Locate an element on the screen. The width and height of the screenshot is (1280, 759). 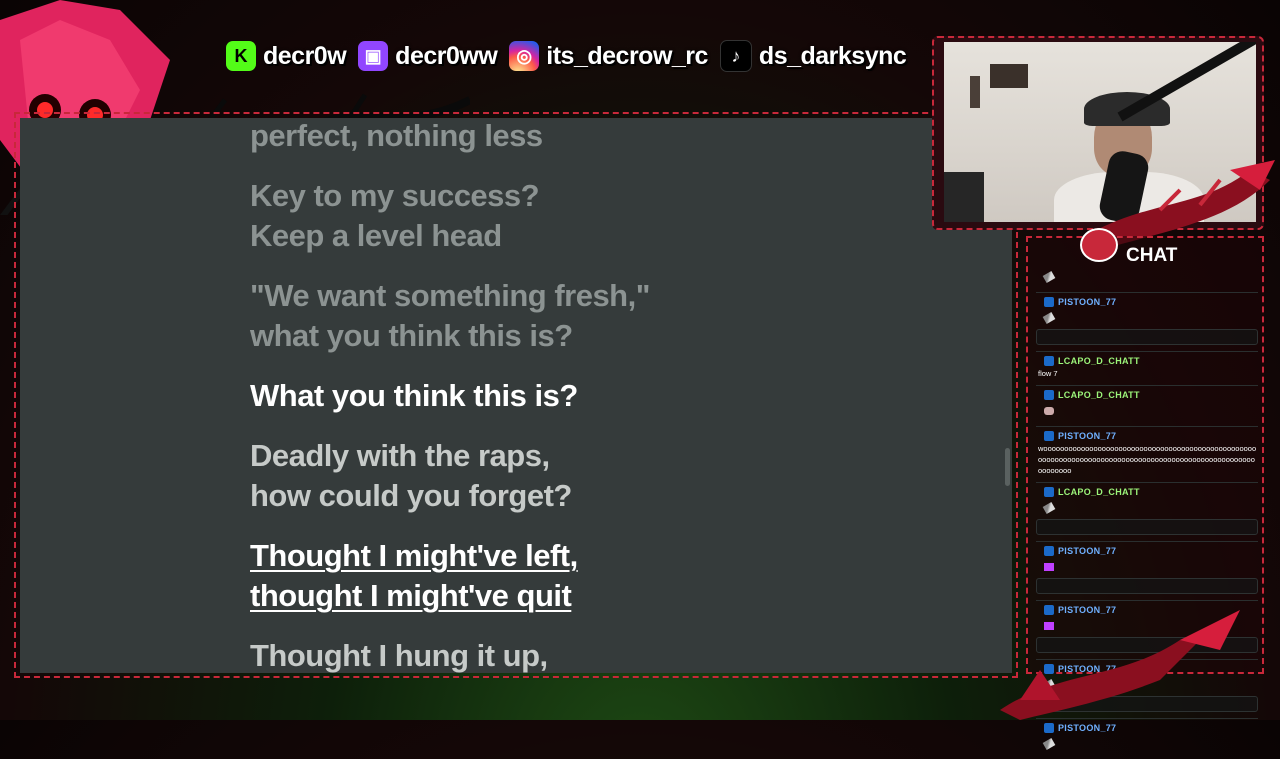
lyric-line: What you think this is? is located at coordinates (414, 395).